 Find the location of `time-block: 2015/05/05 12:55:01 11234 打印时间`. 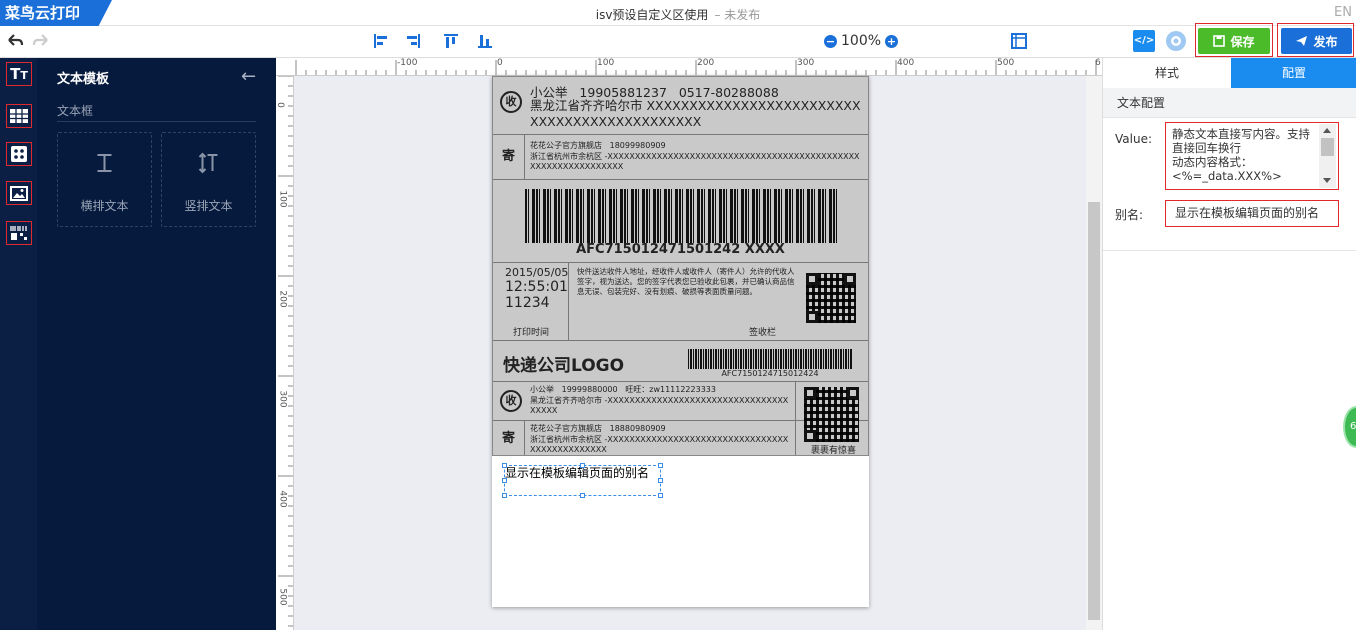

time-block: 2015/05/05 12:55:01 11234 打印时间 is located at coordinates (531, 301).